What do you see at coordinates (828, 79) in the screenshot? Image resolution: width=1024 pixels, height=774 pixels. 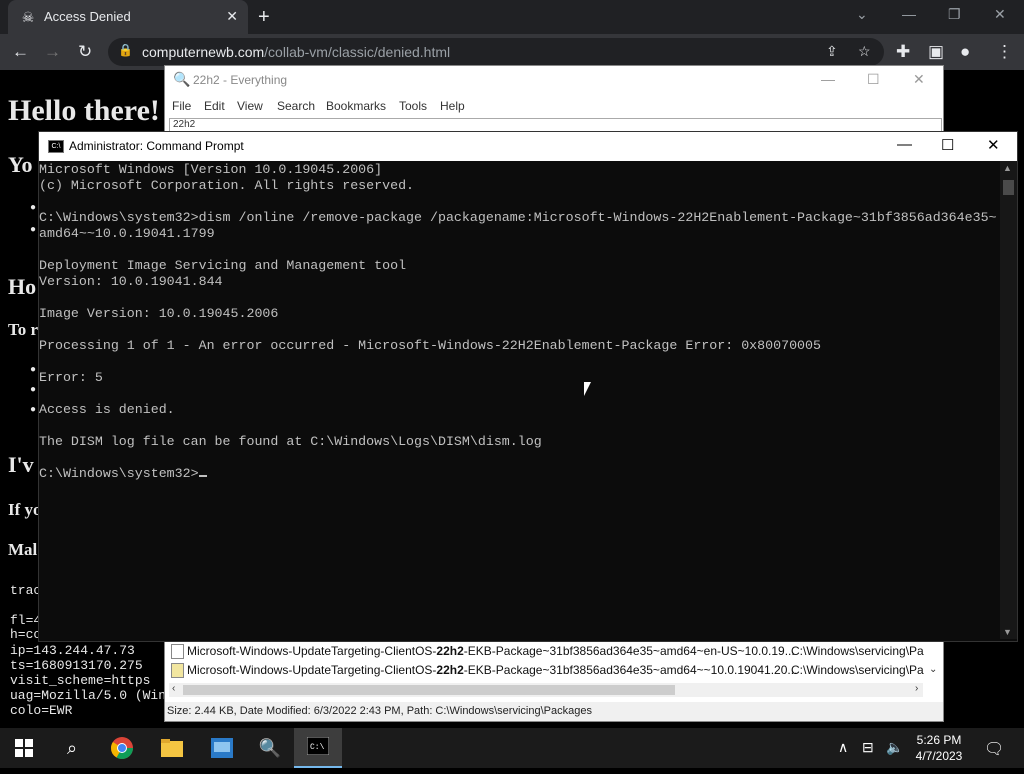 I see `everything-minimize-button: —` at bounding box center [828, 79].